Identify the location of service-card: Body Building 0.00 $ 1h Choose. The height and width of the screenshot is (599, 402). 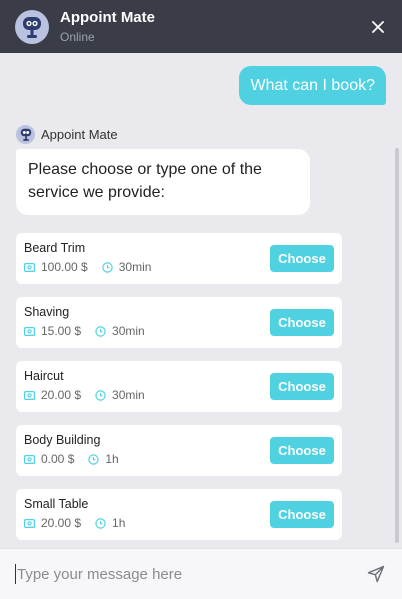
(179, 450).